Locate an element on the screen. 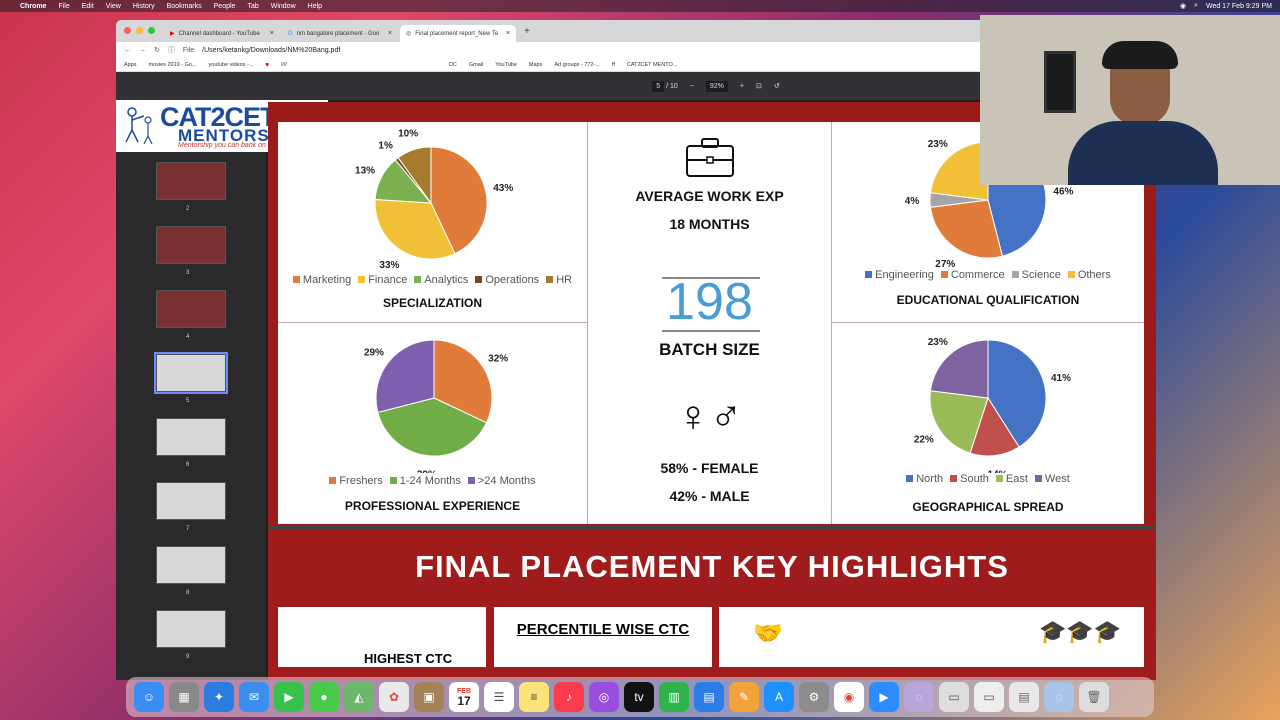  thumbnail-number: 9 is located at coordinates (188, 657).